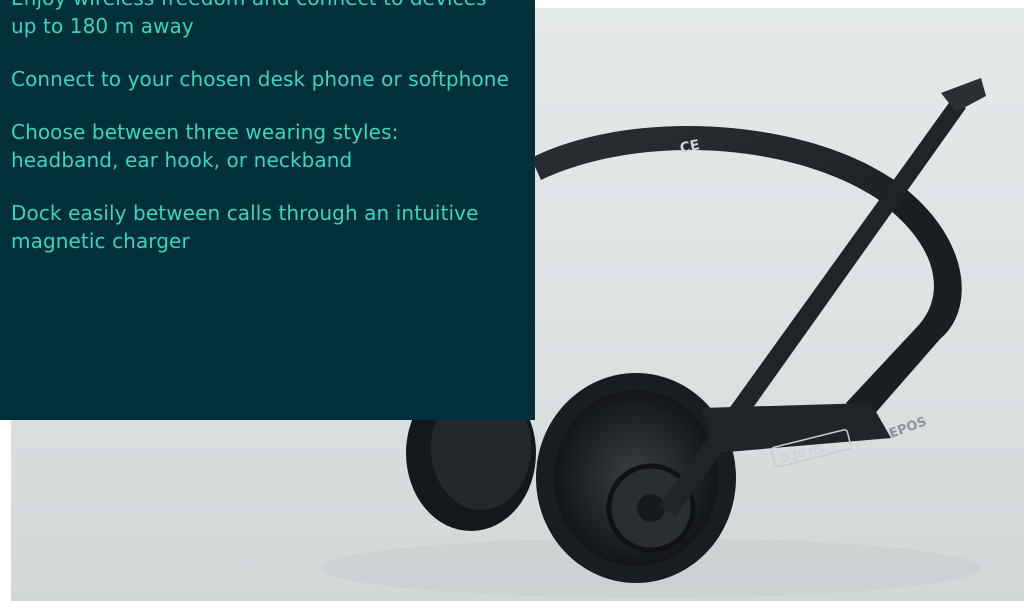 This screenshot has height=601, width=1024. I want to click on headband-print: CE, so click(690, 147).